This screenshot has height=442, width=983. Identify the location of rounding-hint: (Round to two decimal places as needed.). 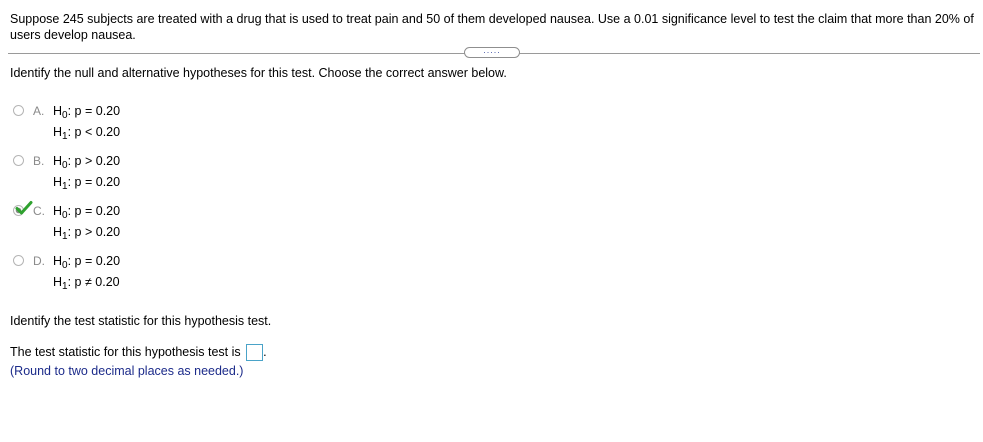
(127, 371).